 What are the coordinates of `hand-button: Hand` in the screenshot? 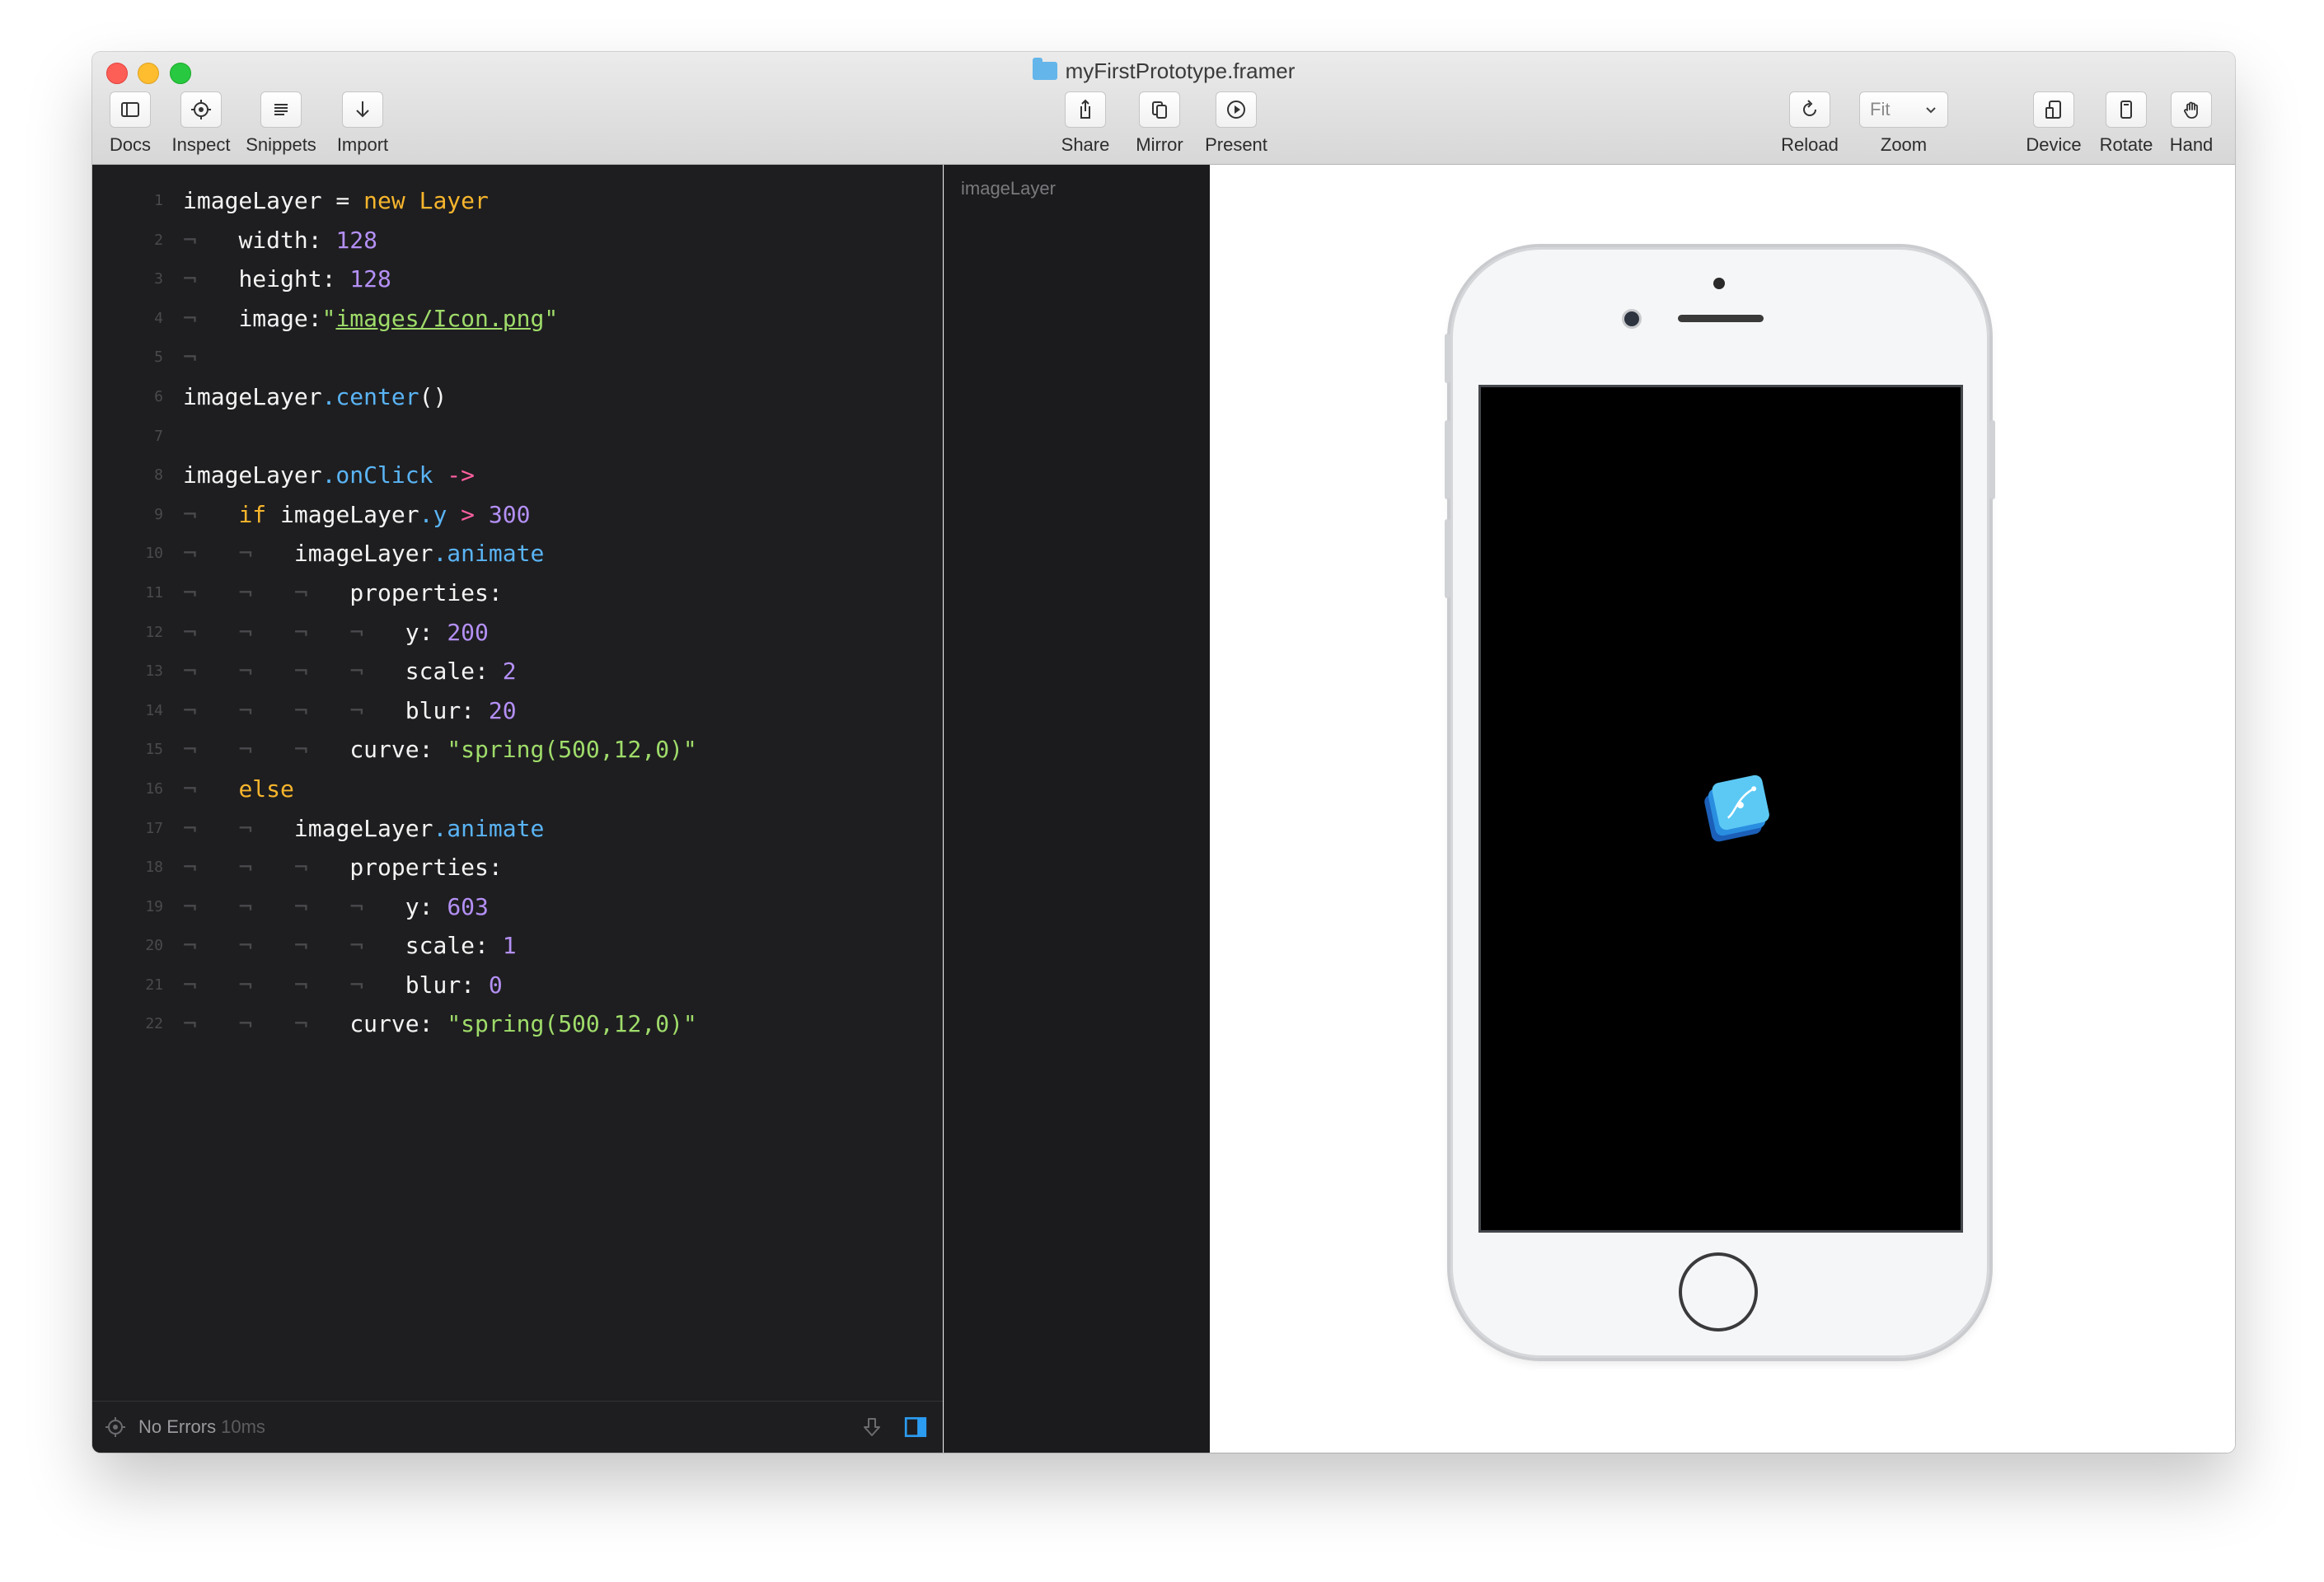 It's located at (2191, 123).